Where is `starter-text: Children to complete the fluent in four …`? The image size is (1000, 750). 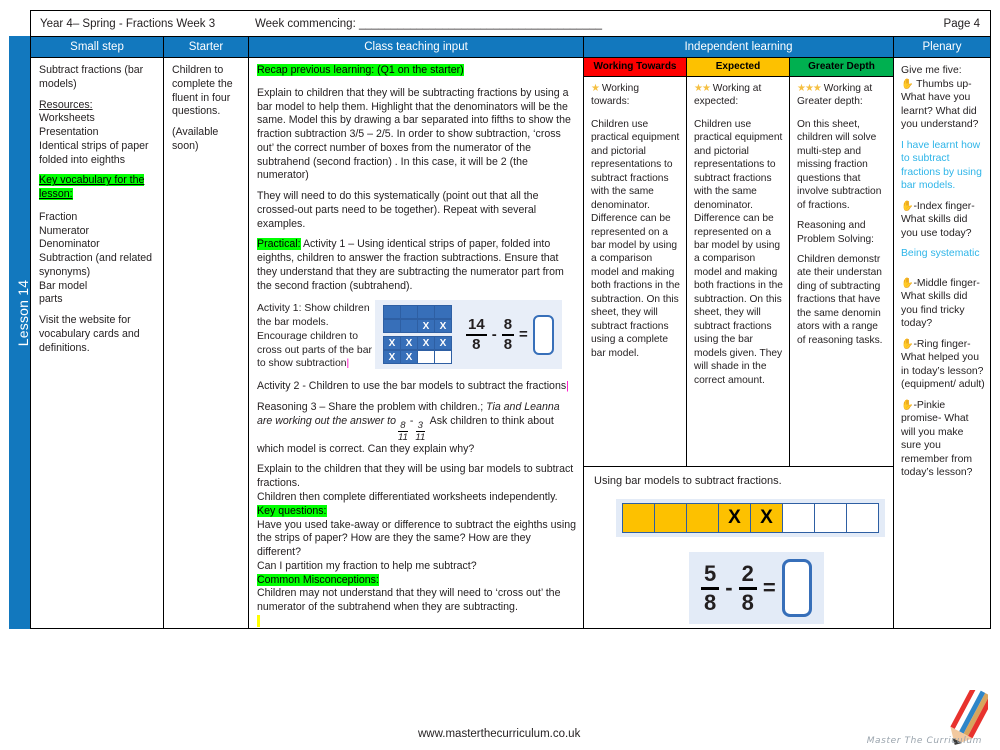 starter-text: Children to complete the fluent in four … is located at coordinates (202, 91).